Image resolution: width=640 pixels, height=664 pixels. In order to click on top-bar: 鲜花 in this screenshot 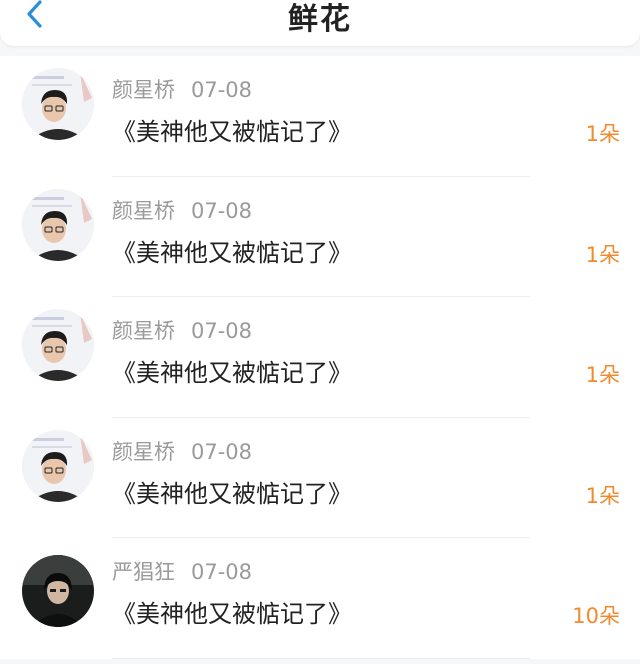, I will do `click(320, 23)`.